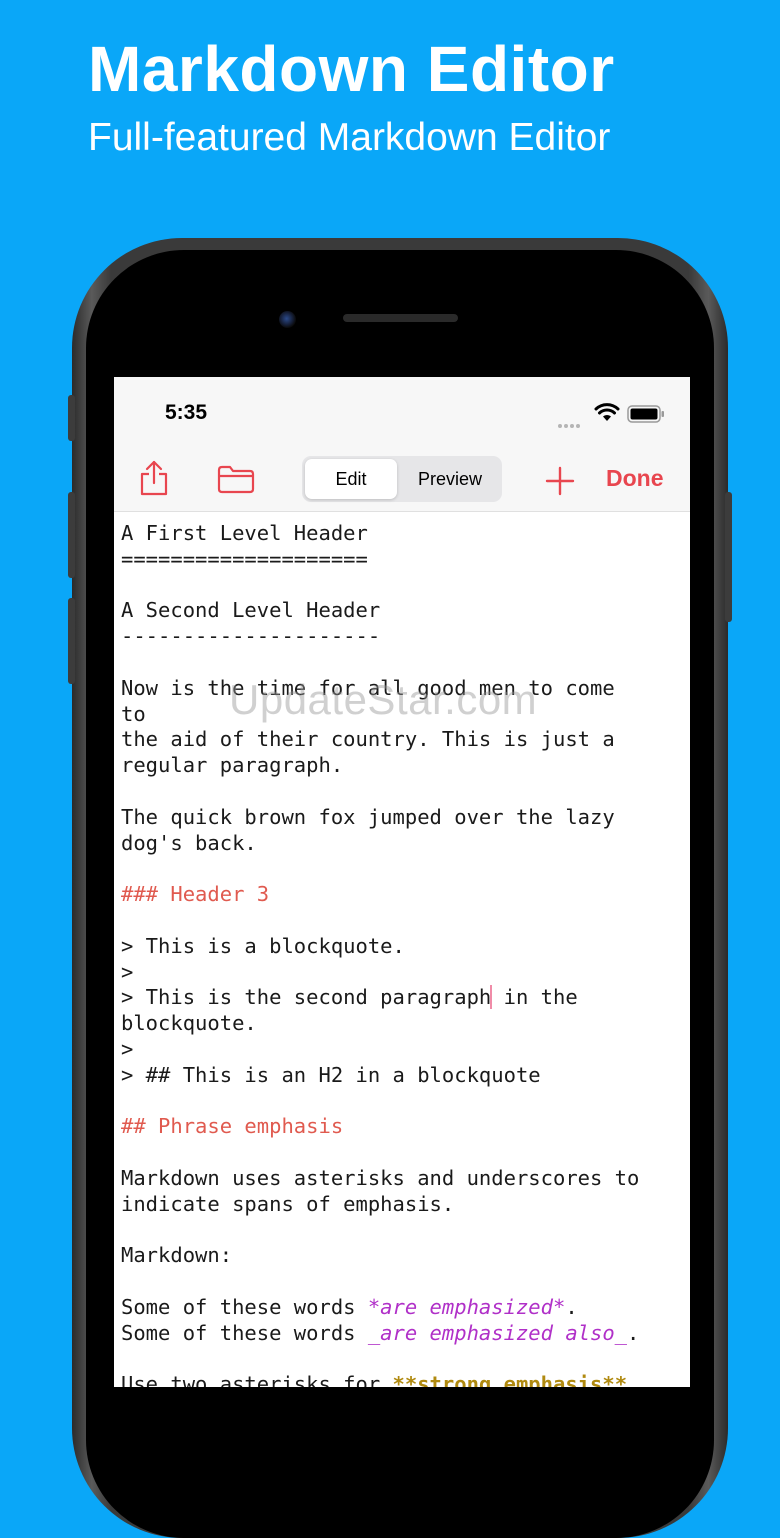 The height and width of the screenshot is (1538, 780). What do you see at coordinates (287, 319) in the screenshot?
I see `camera-icon` at bounding box center [287, 319].